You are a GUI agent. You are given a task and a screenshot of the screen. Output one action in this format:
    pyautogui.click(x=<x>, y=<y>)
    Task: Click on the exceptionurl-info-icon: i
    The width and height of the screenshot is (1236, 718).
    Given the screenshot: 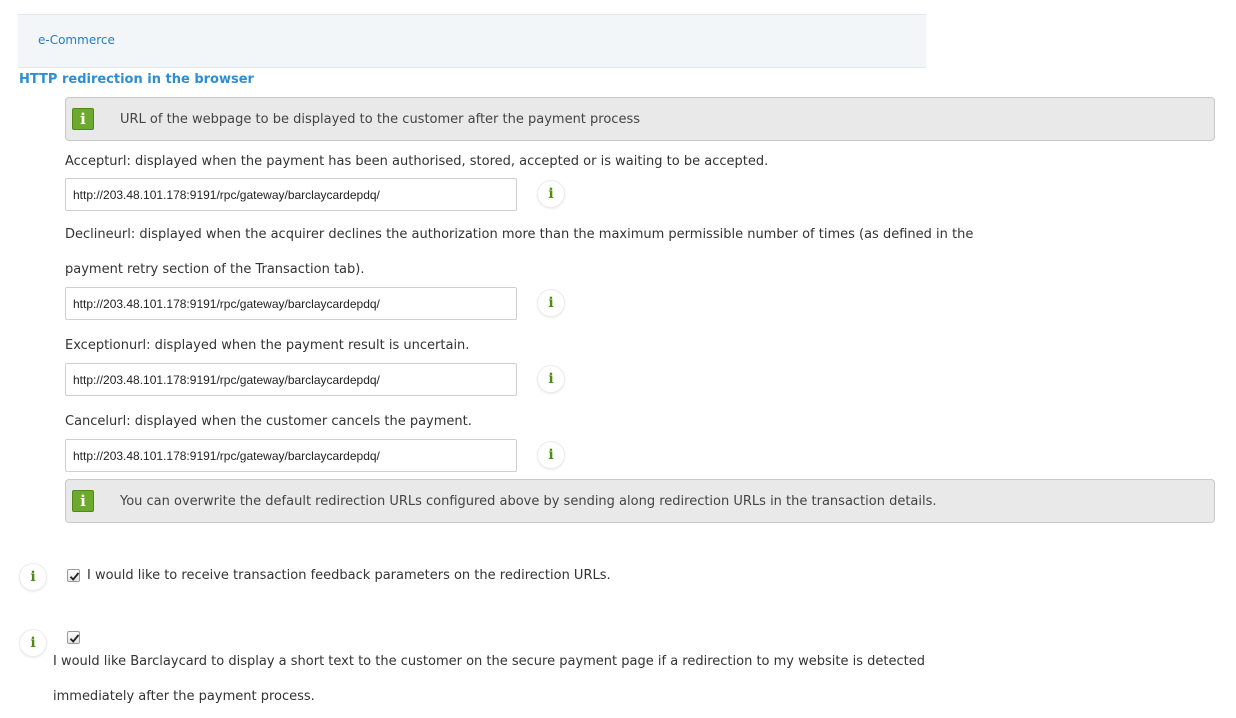 What is the action you would take?
    pyautogui.click(x=551, y=379)
    